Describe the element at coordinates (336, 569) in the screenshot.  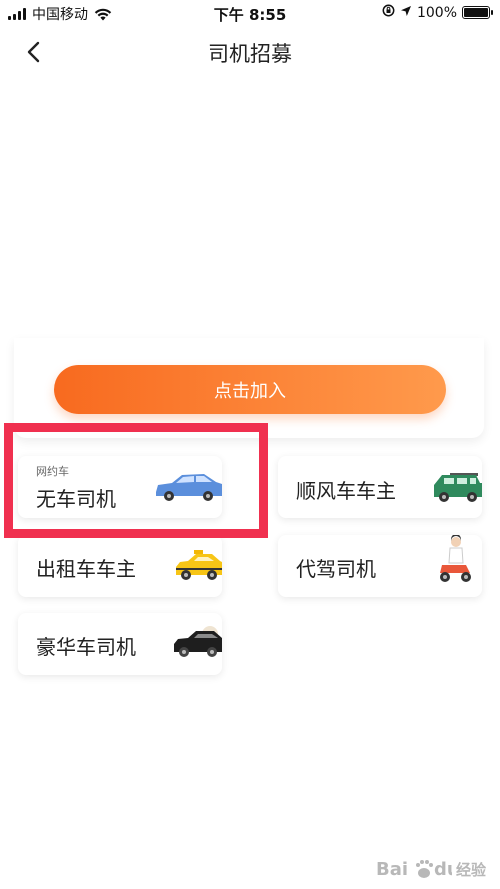
I see `role-label: 代驾司机` at that location.